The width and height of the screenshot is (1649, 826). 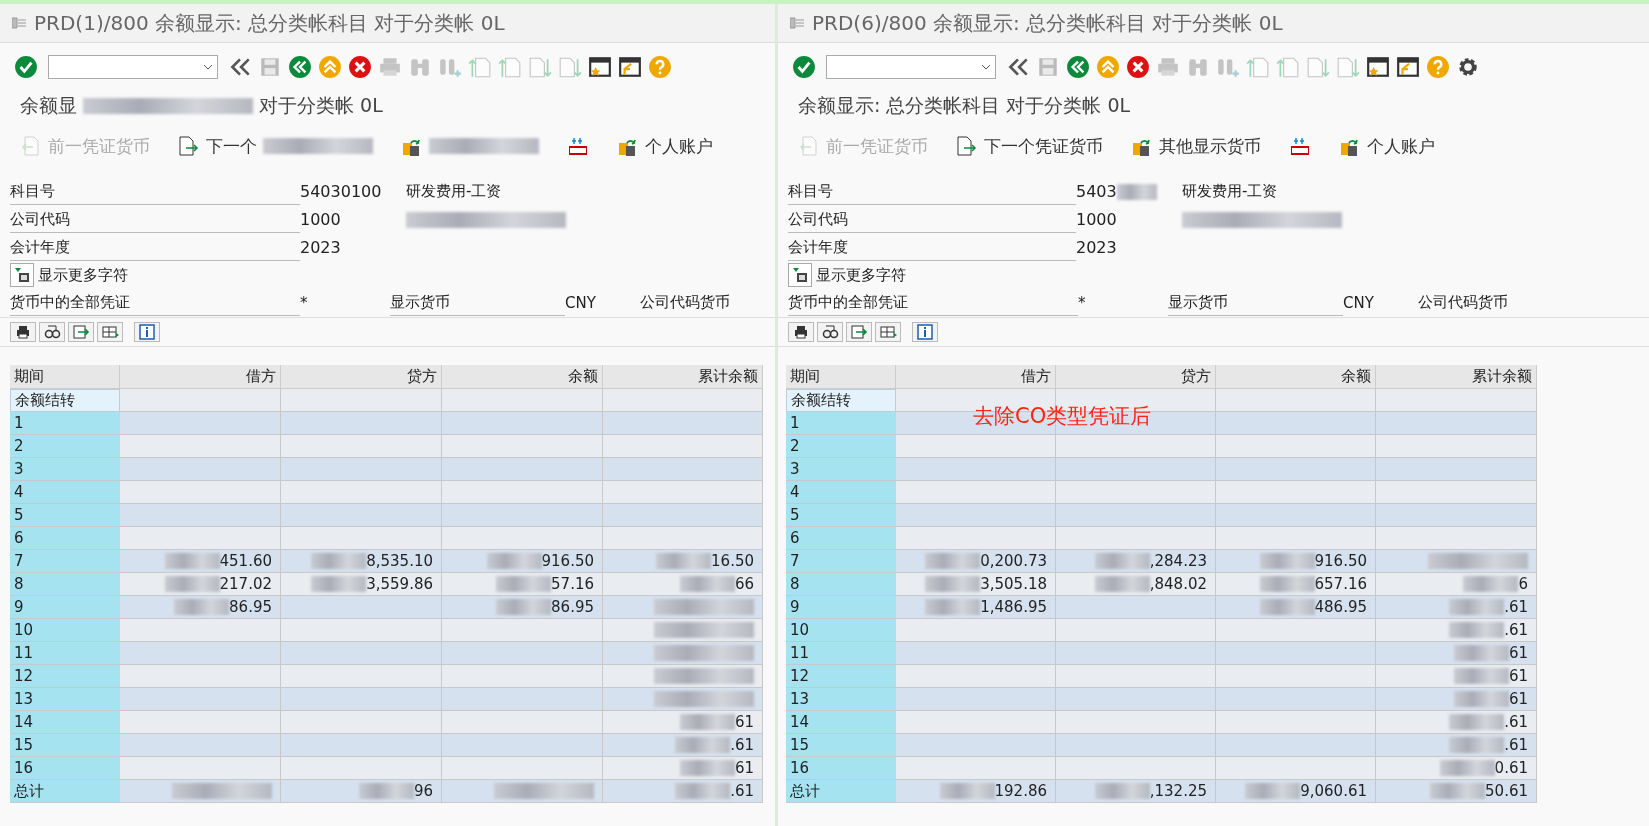 I want to click on amount-text: 451.60, so click(x=245, y=561).